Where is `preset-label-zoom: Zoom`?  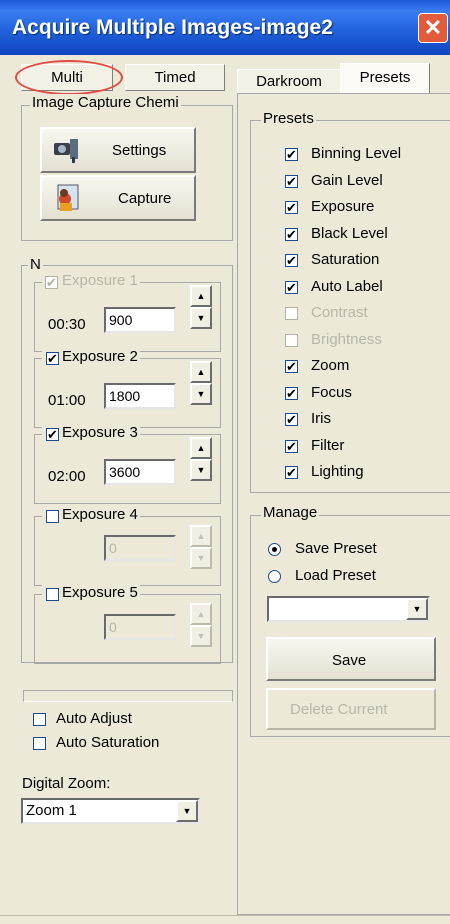
preset-label-zoom: Zoom is located at coordinates (330, 365).